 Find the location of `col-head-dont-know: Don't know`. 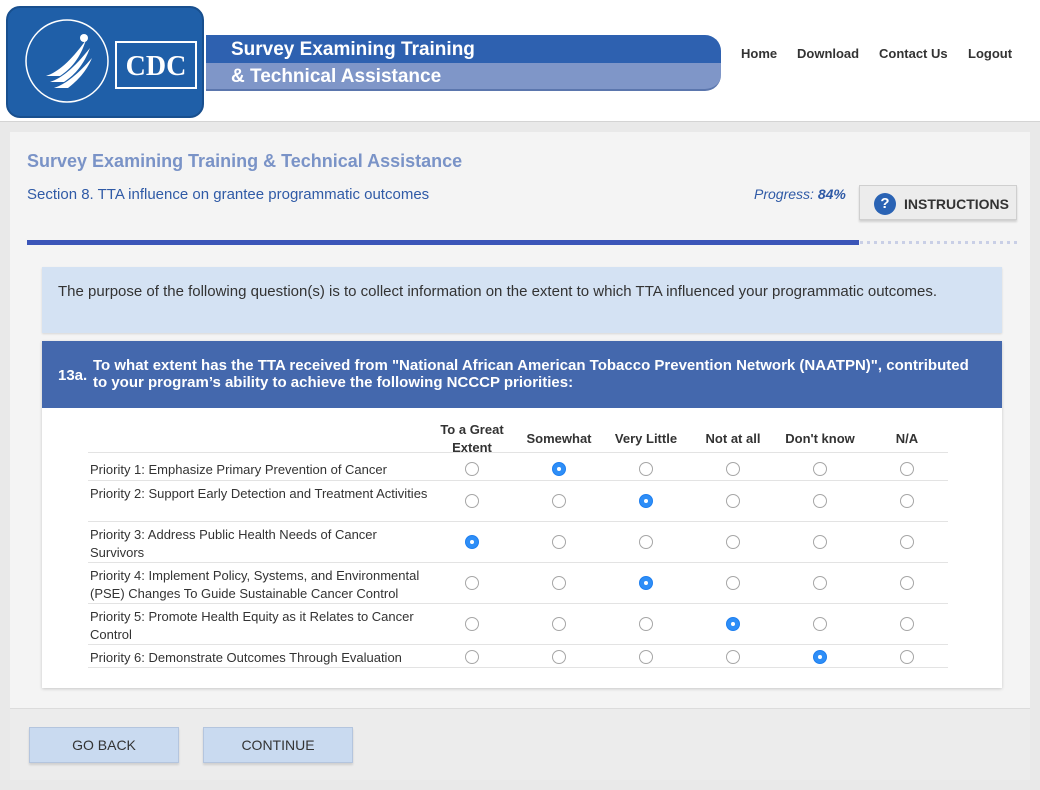

col-head-dont-know: Don't know is located at coordinates (820, 438).